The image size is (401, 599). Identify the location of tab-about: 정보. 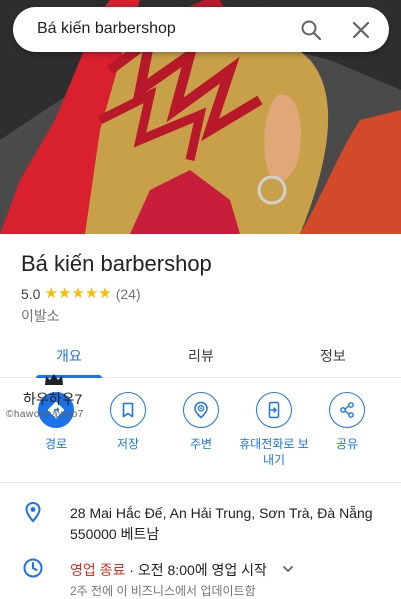
(333, 356).